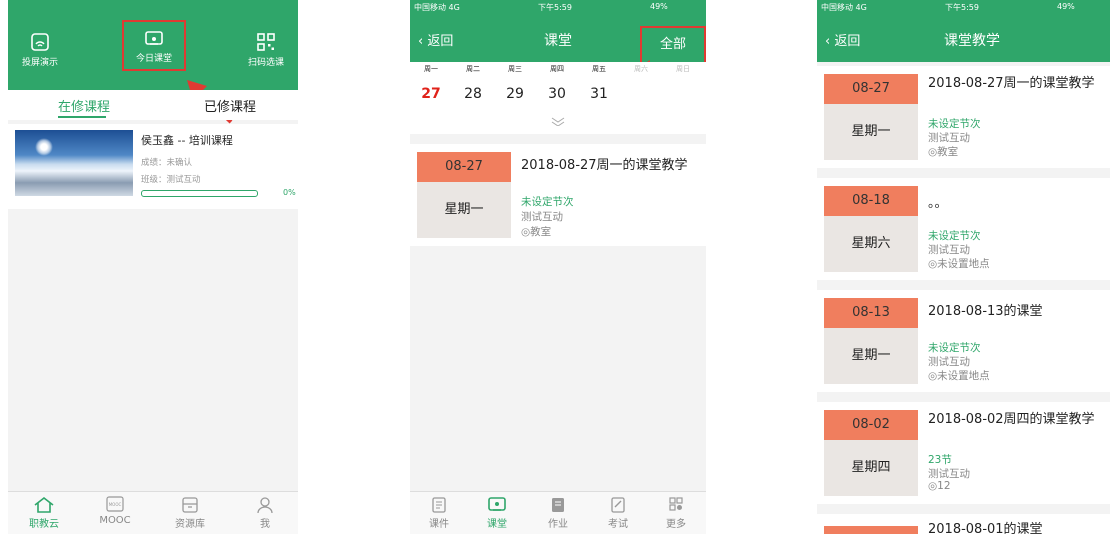 This screenshot has width=1110, height=534. What do you see at coordinates (659, 6) in the screenshot?
I see `battery-label: 49%` at bounding box center [659, 6].